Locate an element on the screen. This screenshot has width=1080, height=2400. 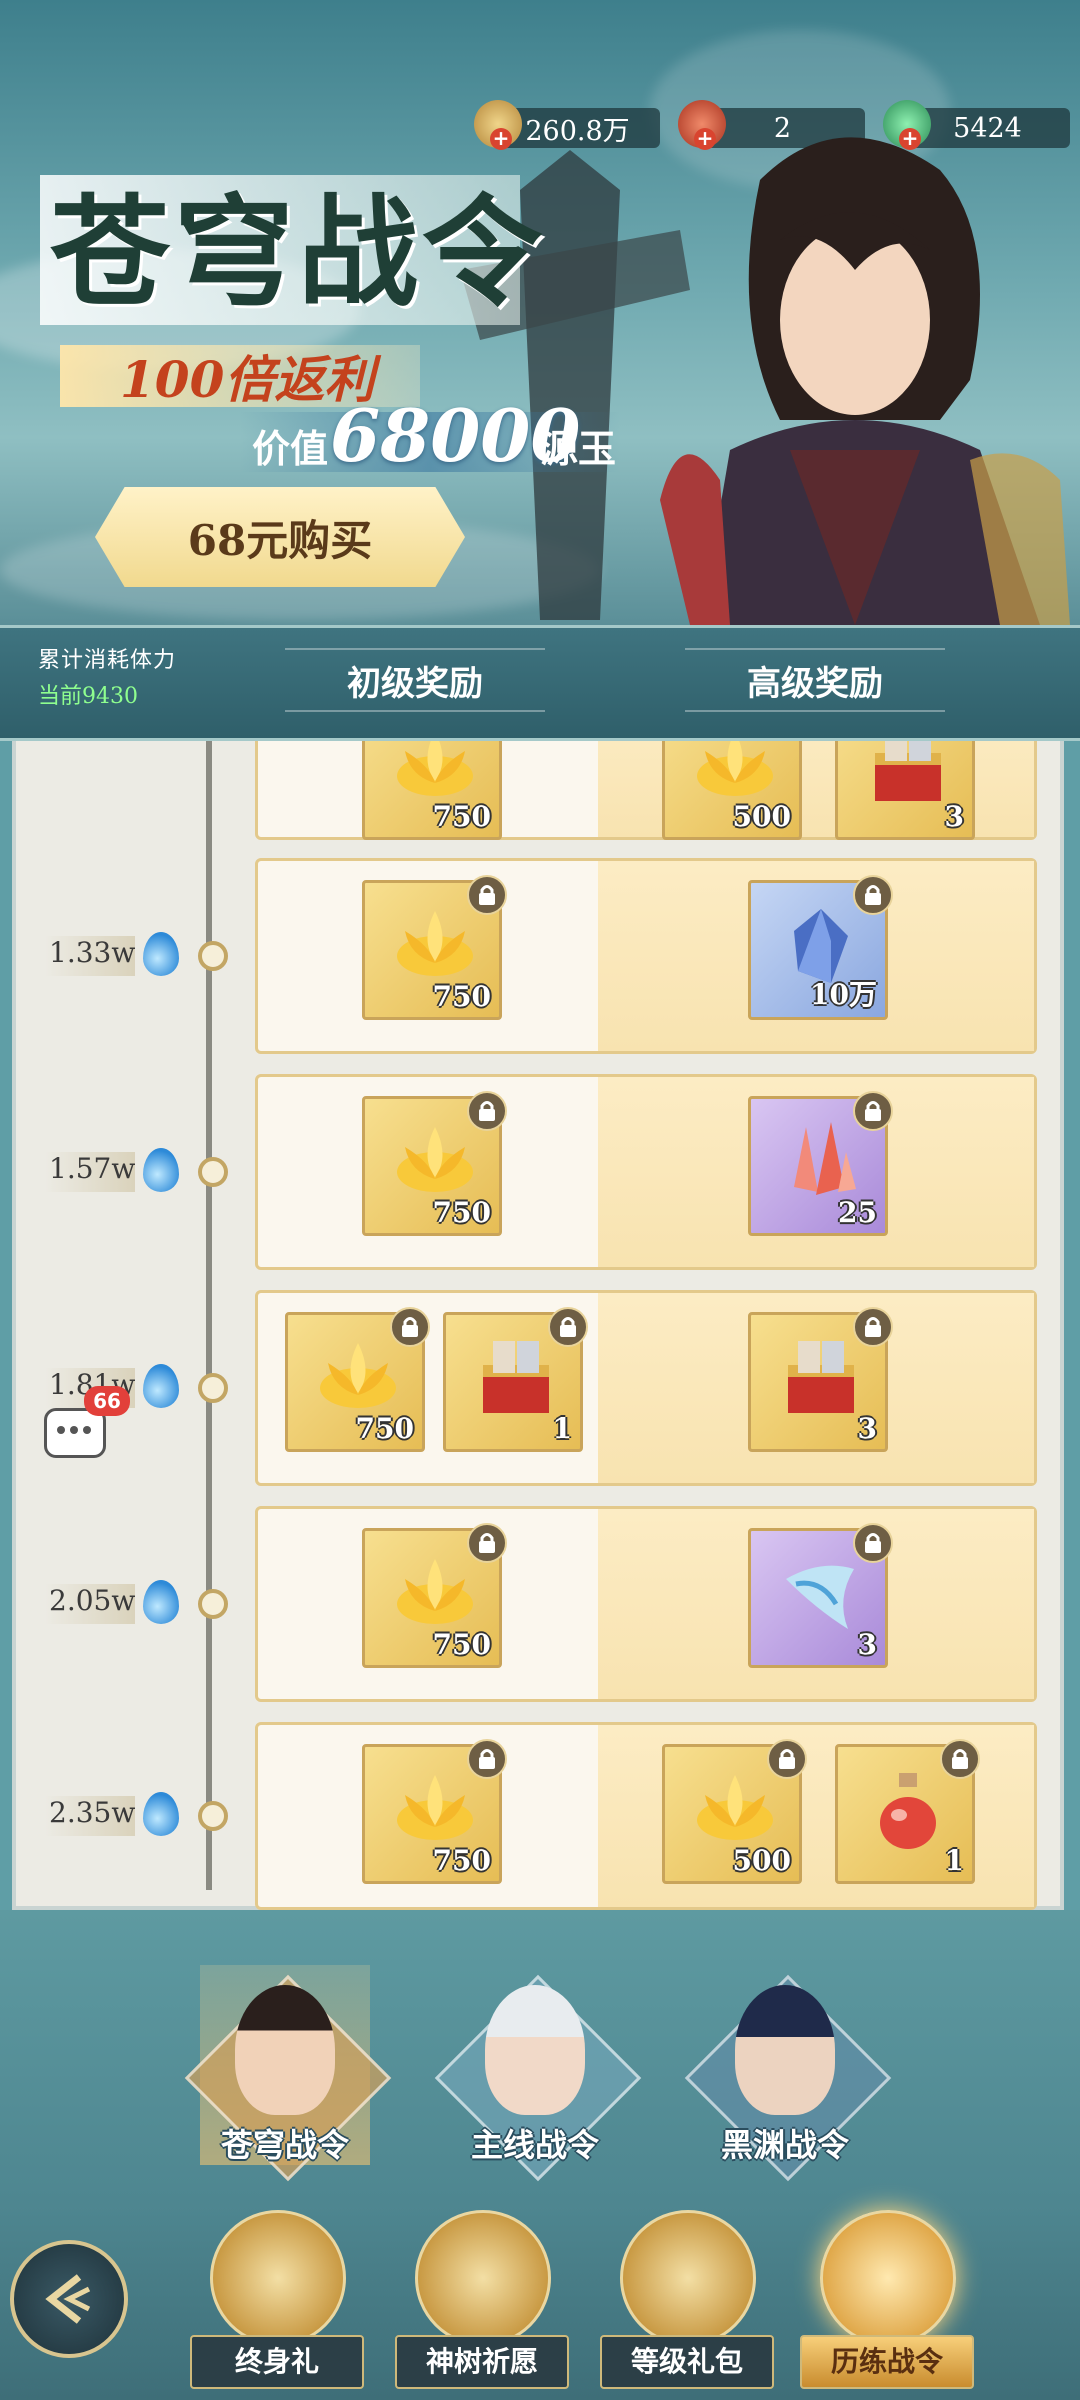
back-arrow-icon is located at coordinates (68, 2299).